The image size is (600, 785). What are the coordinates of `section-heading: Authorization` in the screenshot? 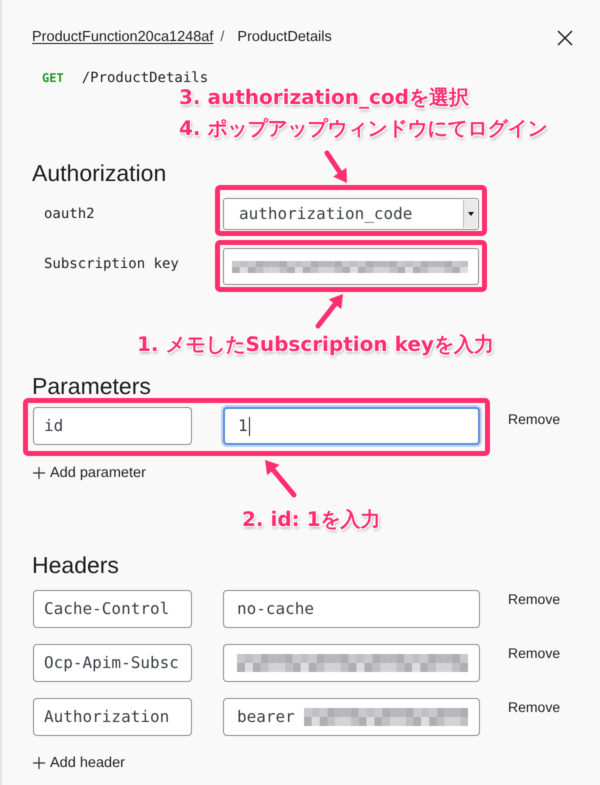 It's located at (99, 173).